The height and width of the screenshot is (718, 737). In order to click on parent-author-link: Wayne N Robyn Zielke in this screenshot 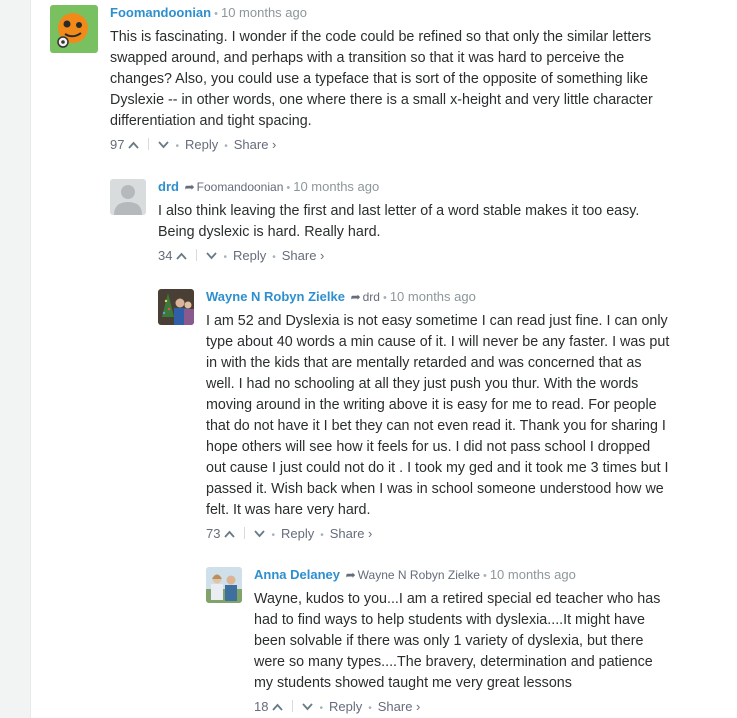, I will do `click(419, 575)`.